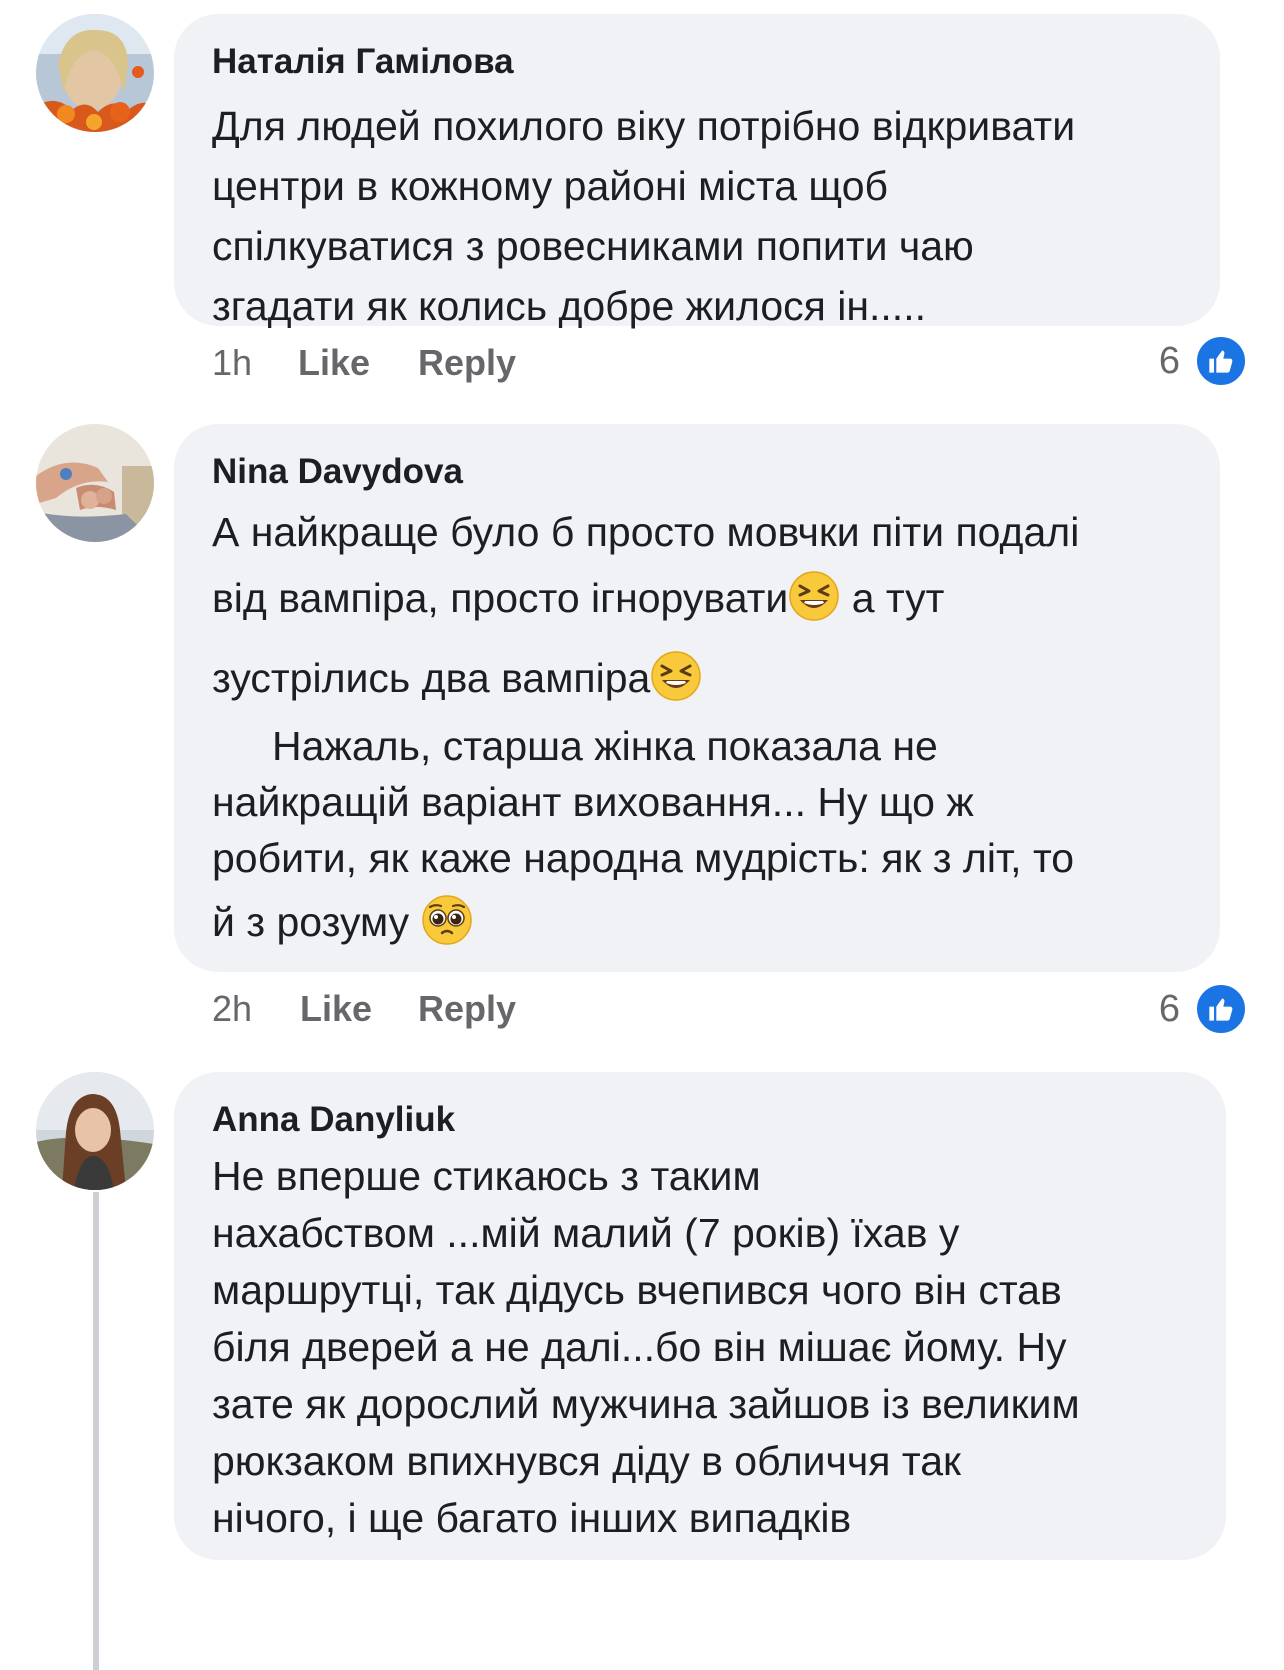 The height and width of the screenshot is (1670, 1284). I want to click on comment-timestamp: 2h, so click(232, 1009).